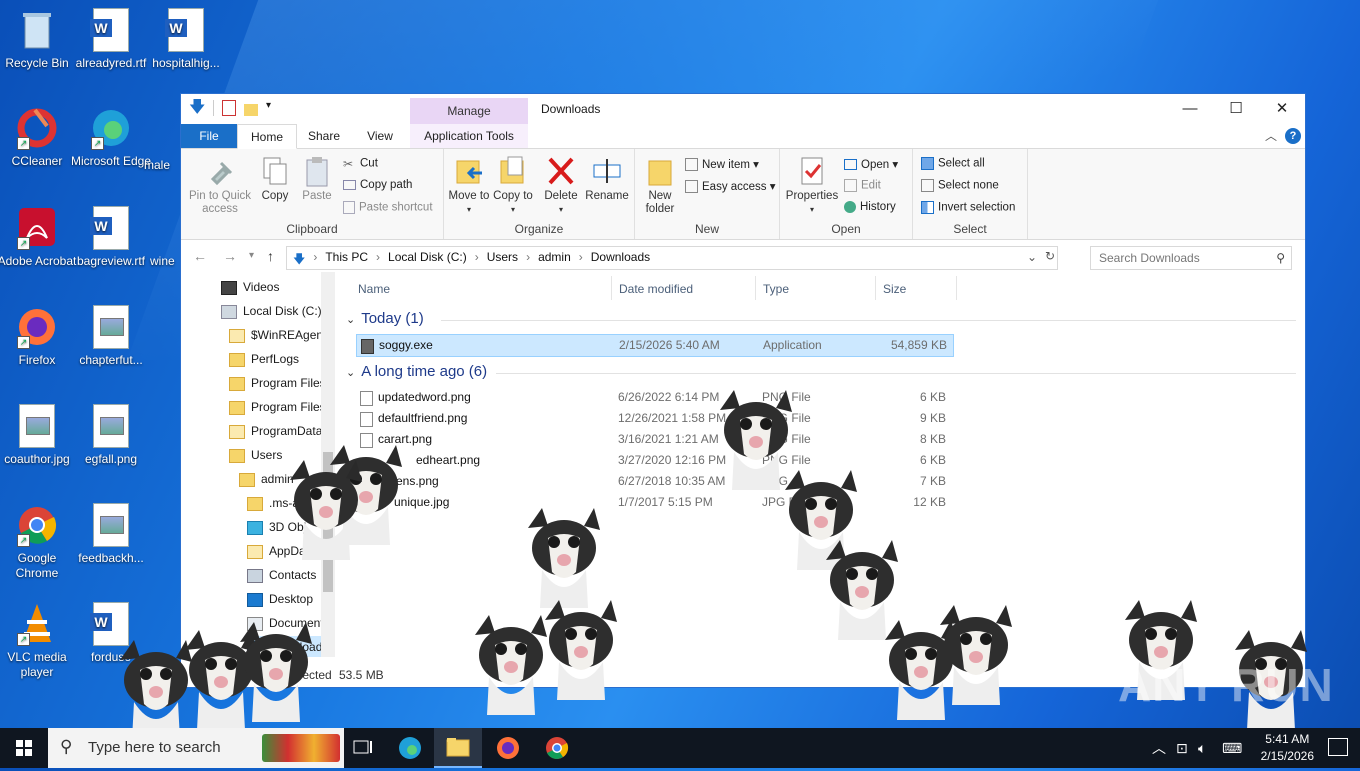  I want to click on firefox-icon, so click(508, 748).